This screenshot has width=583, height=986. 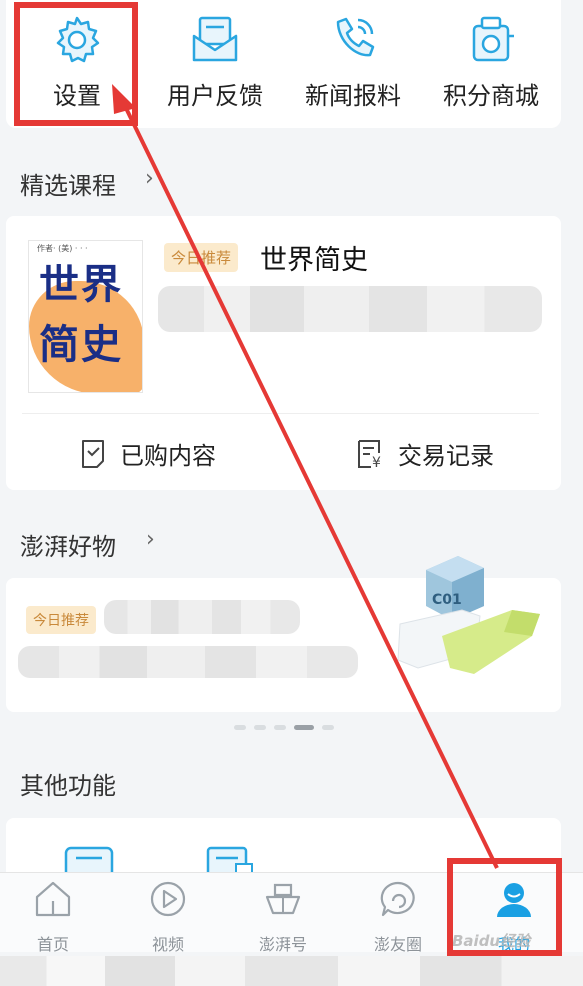 What do you see at coordinates (355, 37) in the screenshot?
I see `phone-icon` at bounding box center [355, 37].